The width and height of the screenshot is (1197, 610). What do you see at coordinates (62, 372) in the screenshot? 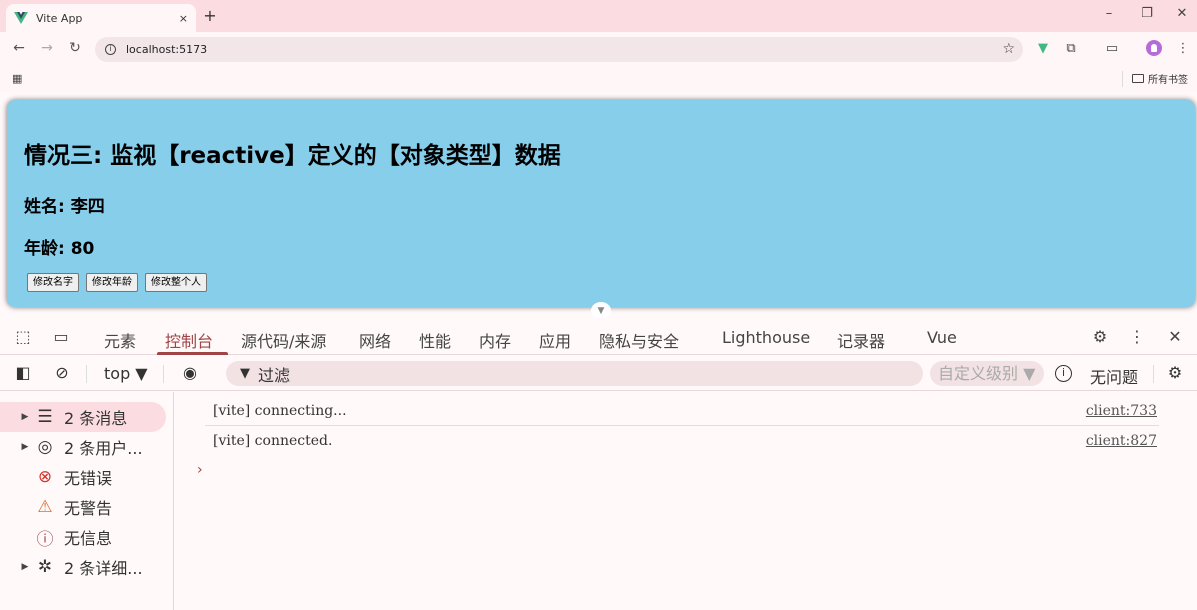
I see `clear-console-icon: ⊘` at bounding box center [62, 372].